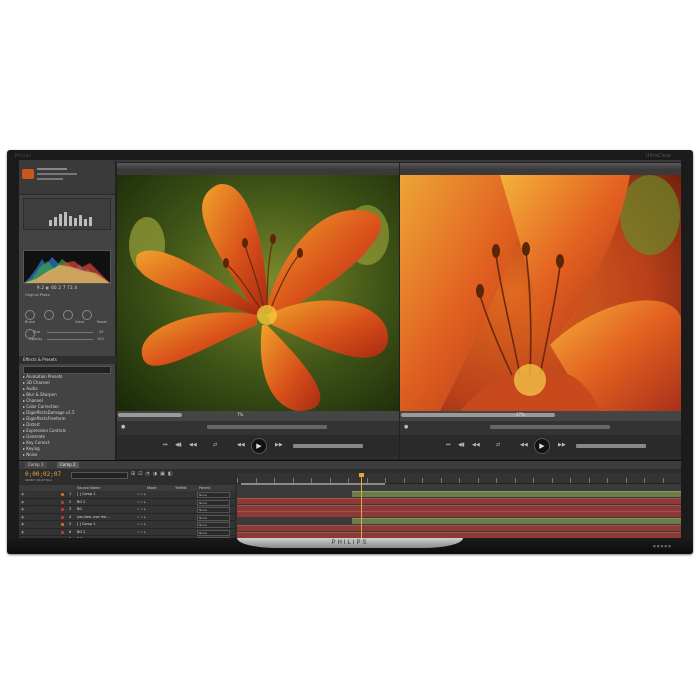 This screenshot has width=700, height=700. What do you see at coordinates (258, 428) in the screenshot?
I see `viewer-left-controls-top: ●` at bounding box center [258, 428].